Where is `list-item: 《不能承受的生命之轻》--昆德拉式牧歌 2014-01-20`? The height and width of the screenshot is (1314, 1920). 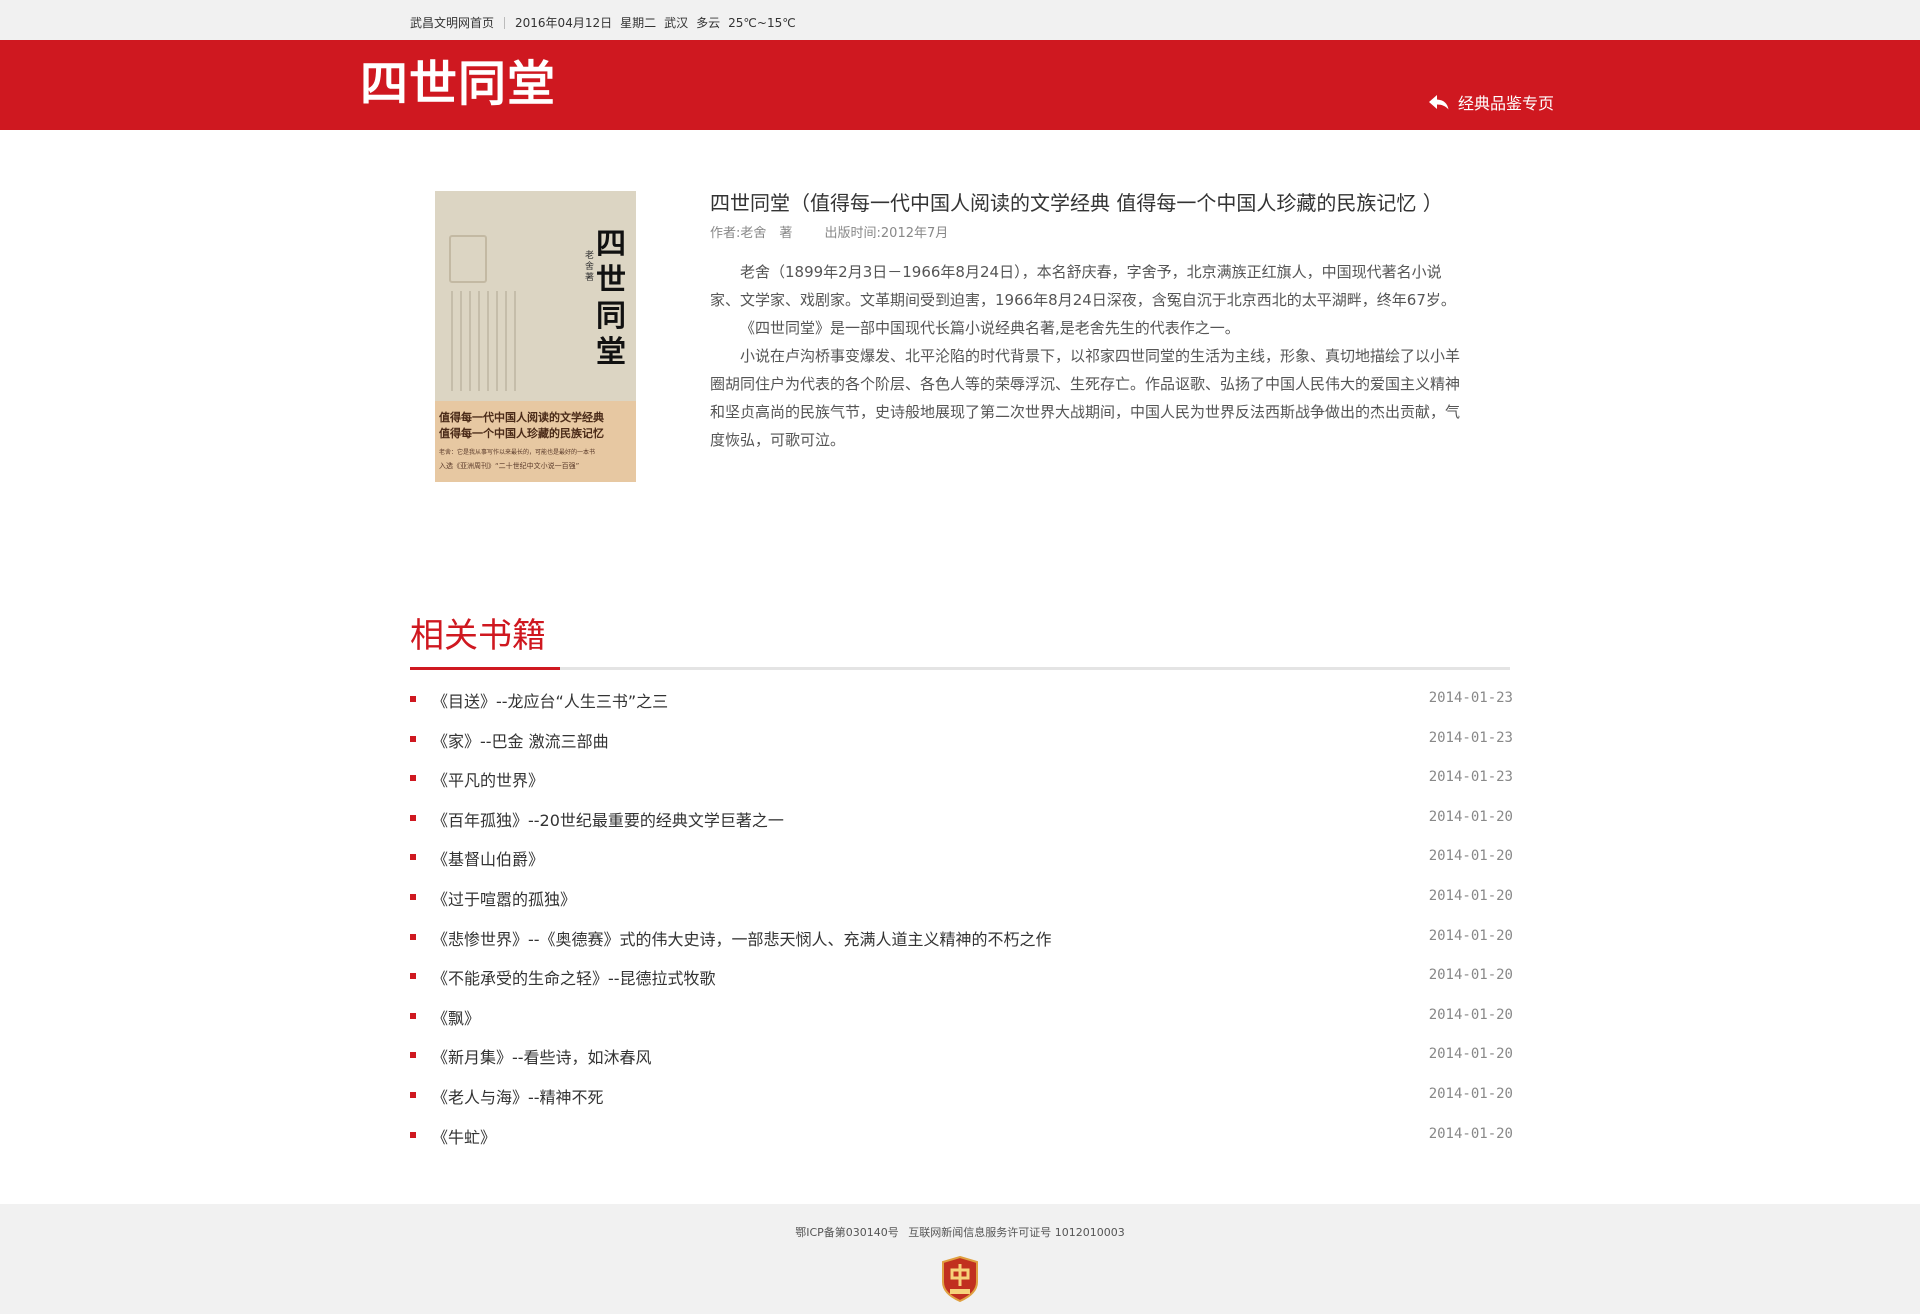
list-item: 《不能承受的生命之轻》--昆德拉式牧歌 2014-01-20 is located at coordinates (961, 977).